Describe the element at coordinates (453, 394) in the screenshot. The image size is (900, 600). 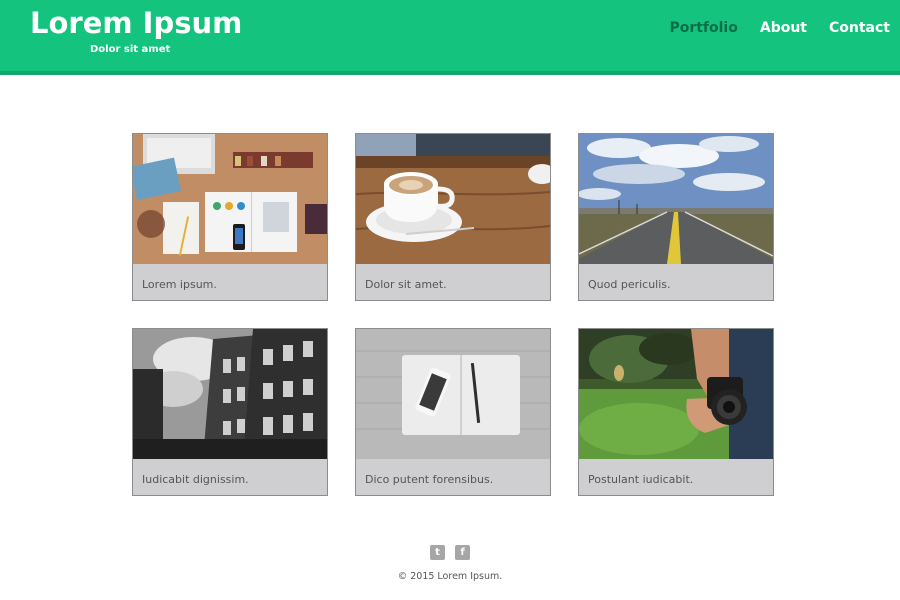
I see `notebook-phone-photo` at that location.